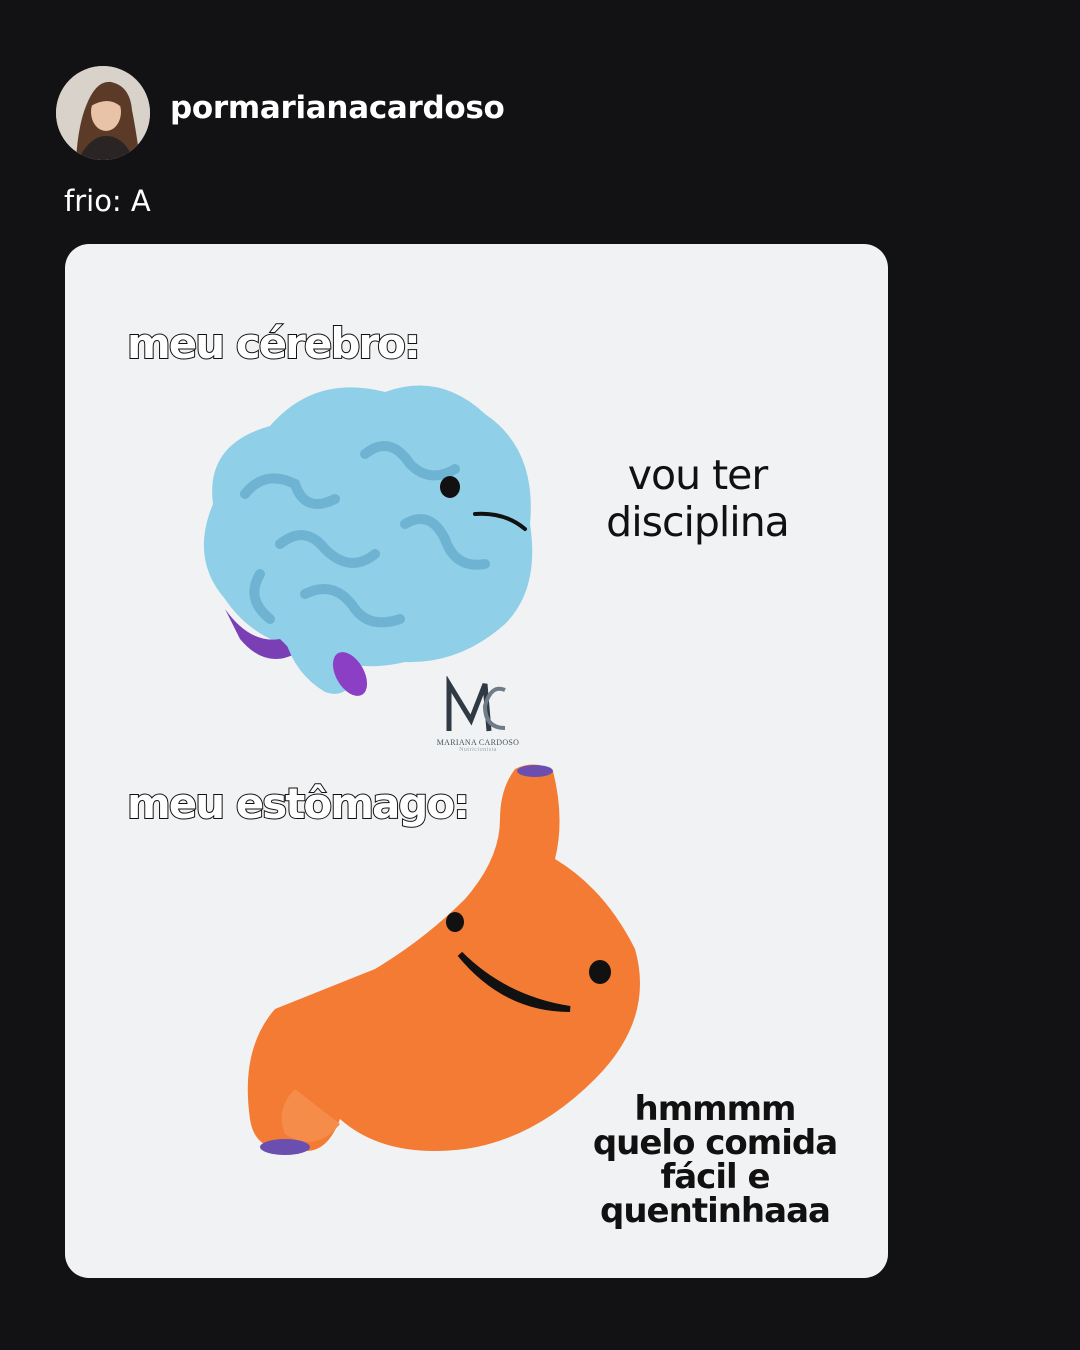  What do you see at coordinates (368, 540) in the screenshot?
I see `brain-plush-image` at bounding box center [368, 540].